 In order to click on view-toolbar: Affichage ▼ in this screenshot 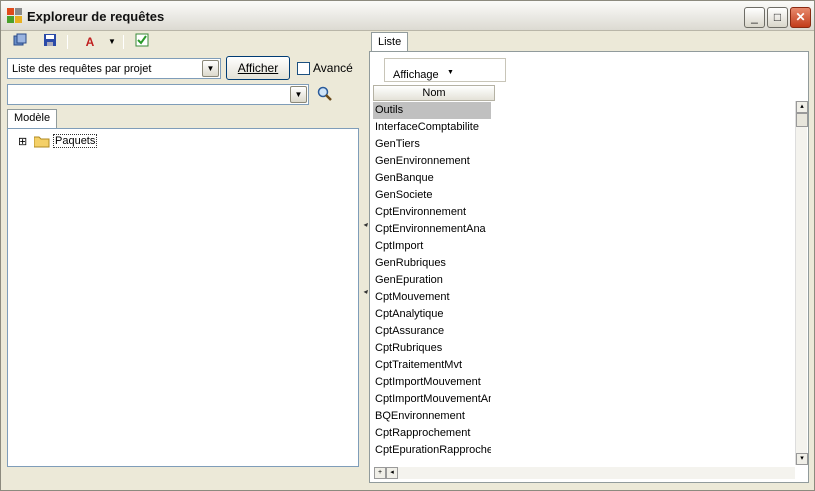, I will do `click(445, 70)`.